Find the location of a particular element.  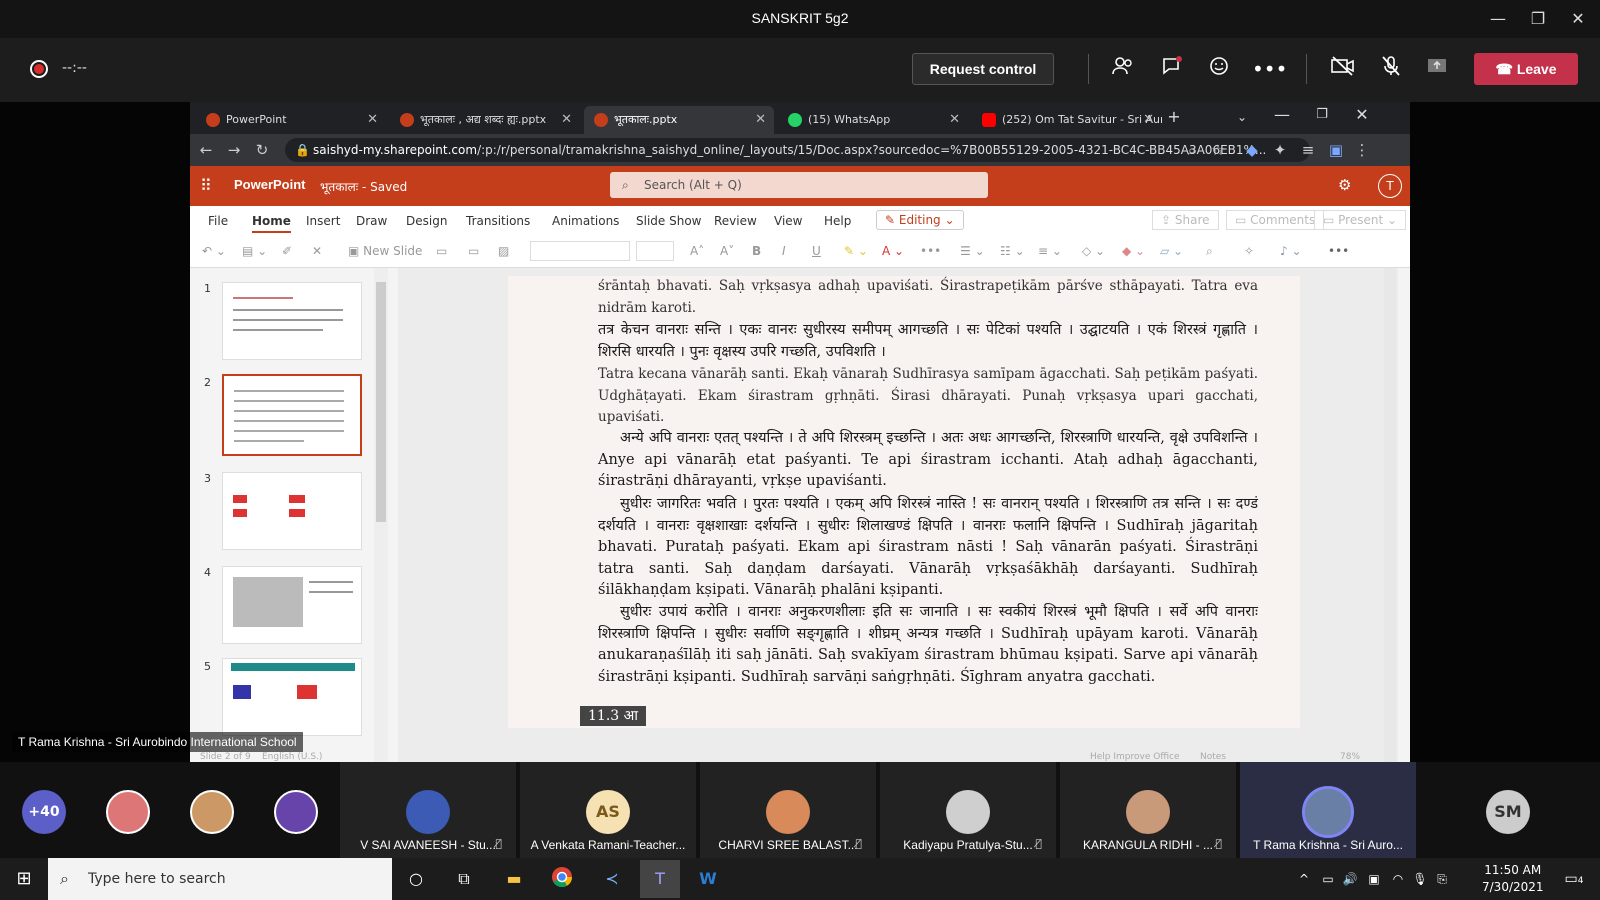

bullets-icon: ☰ ⌄ is located at coordinates (972, 251).